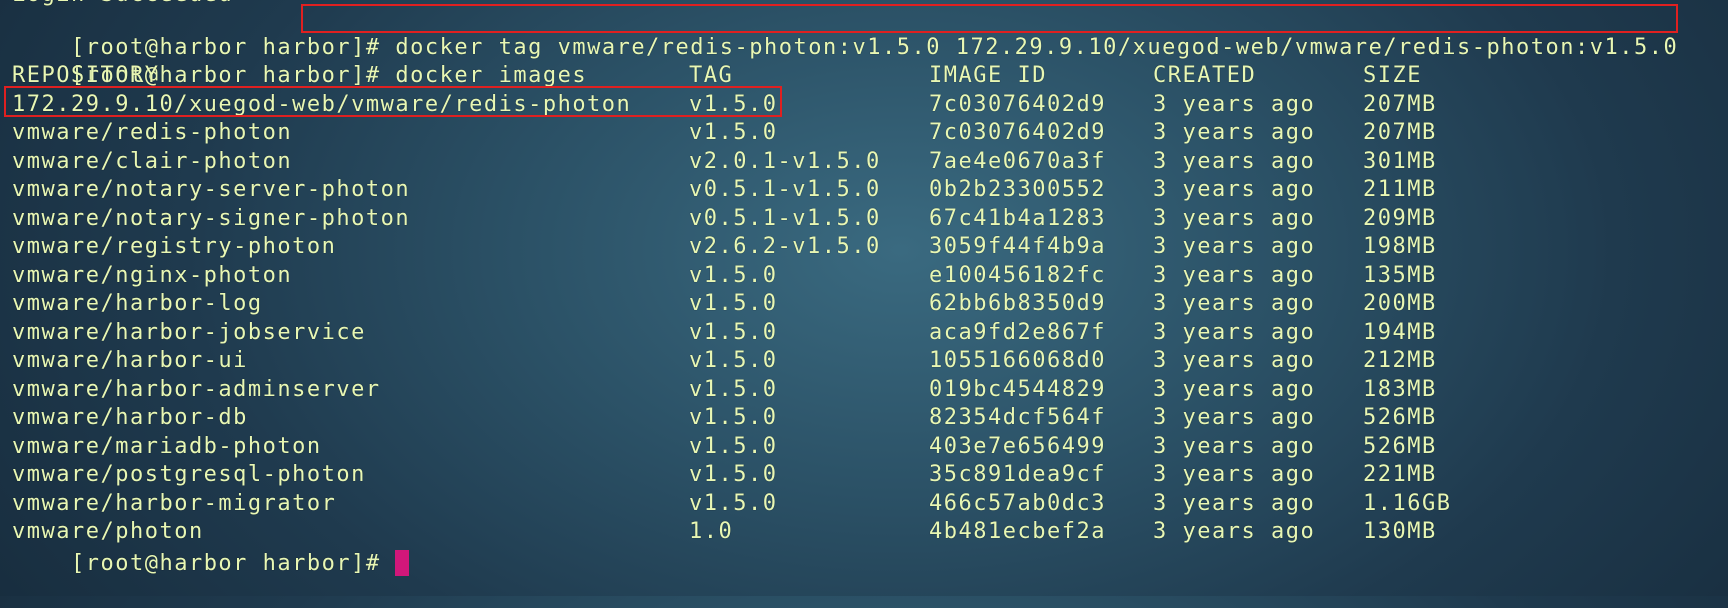  Describe the element at coordinates (233, 564) in the screenshot. I see `prompt: [root@harbor harbor]#` at that location.